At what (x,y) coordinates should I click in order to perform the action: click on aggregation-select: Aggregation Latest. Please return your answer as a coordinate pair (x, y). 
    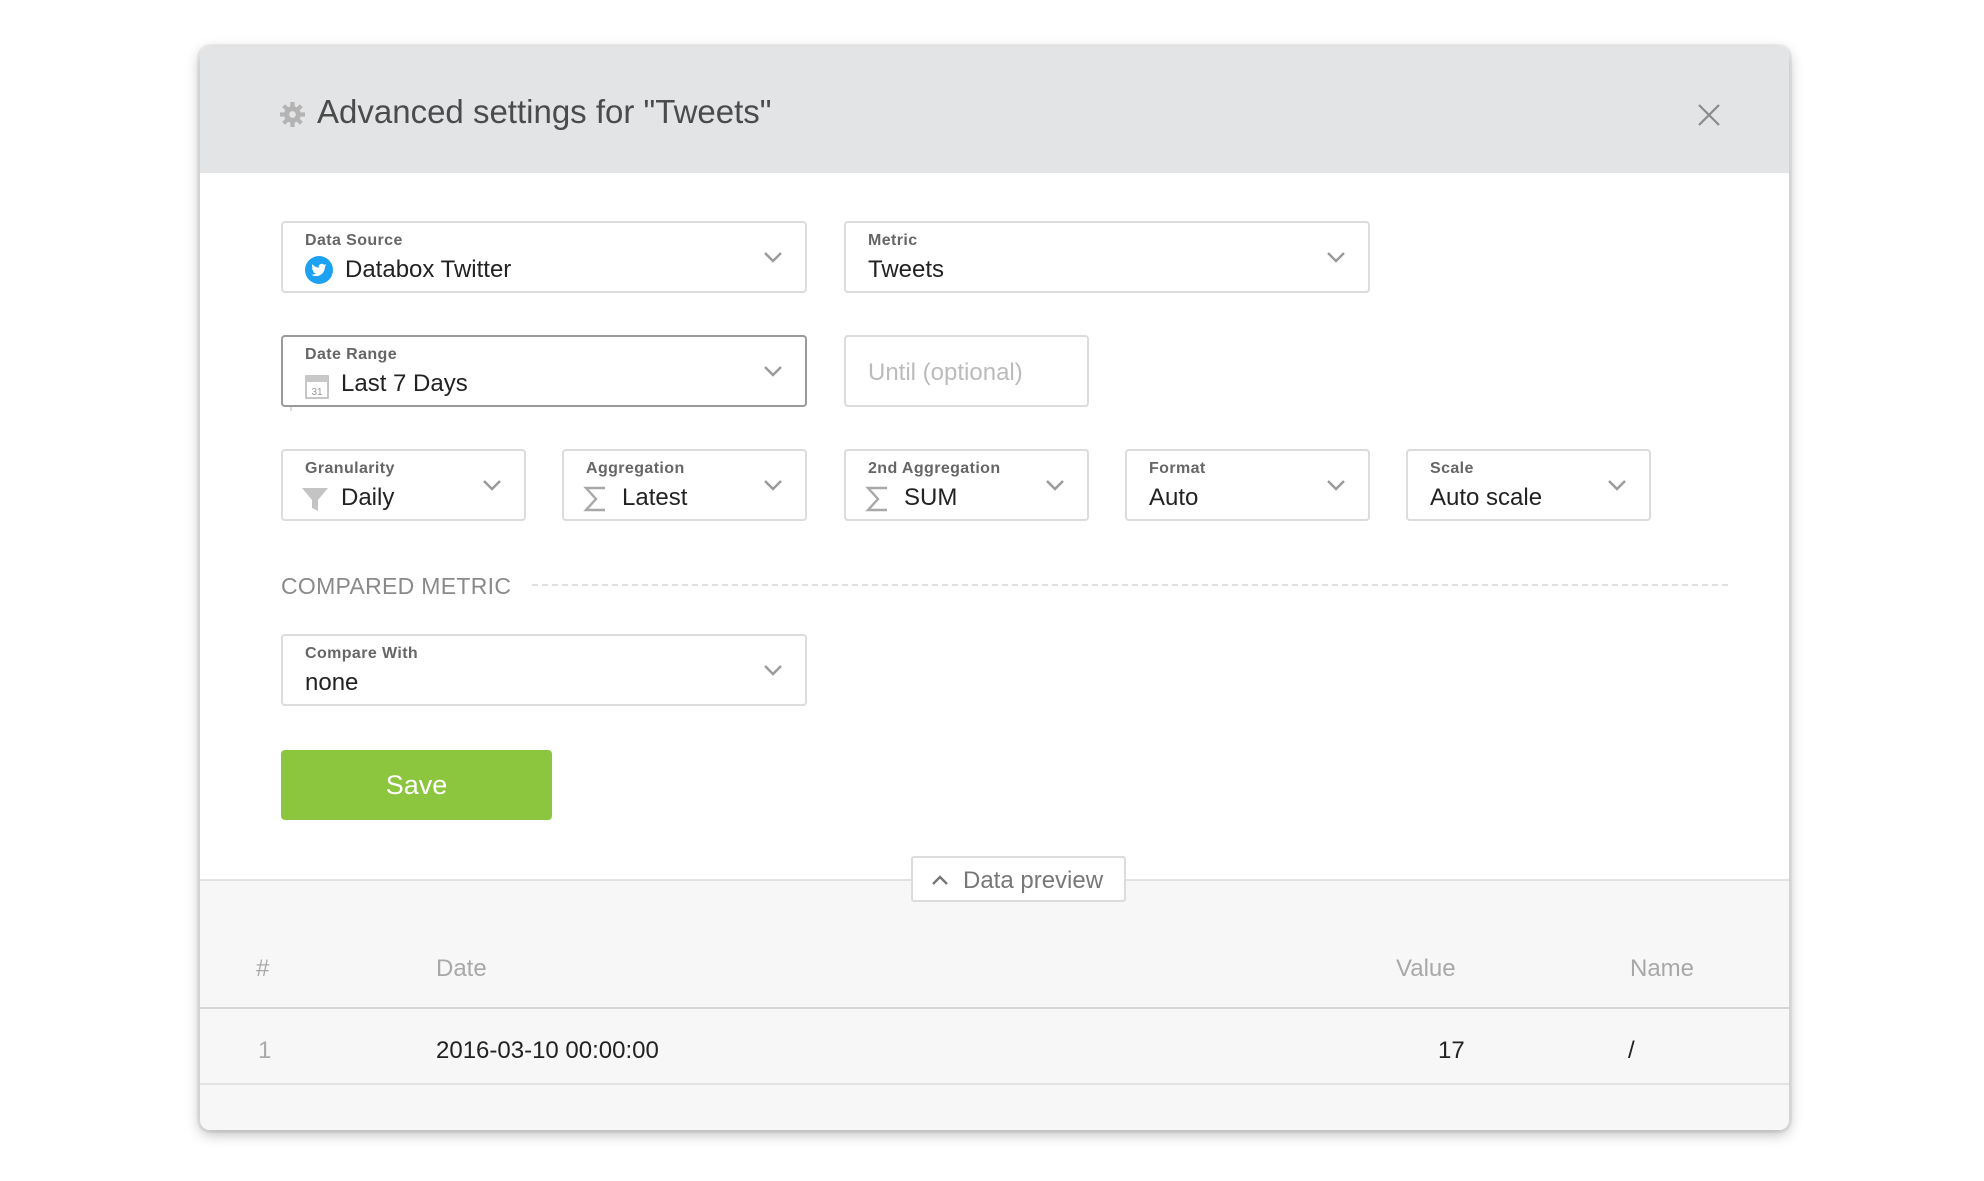
    Looking at the image, I should click on (684, 485).